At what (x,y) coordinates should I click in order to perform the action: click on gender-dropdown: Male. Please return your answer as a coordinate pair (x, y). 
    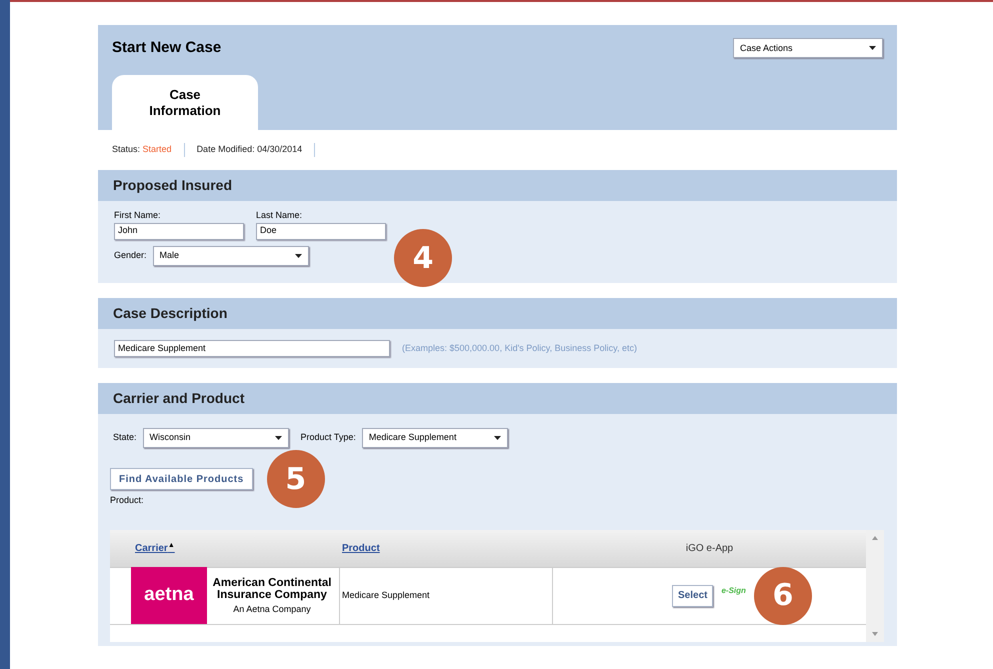
    Looking at the image, I should click on (230, 256).